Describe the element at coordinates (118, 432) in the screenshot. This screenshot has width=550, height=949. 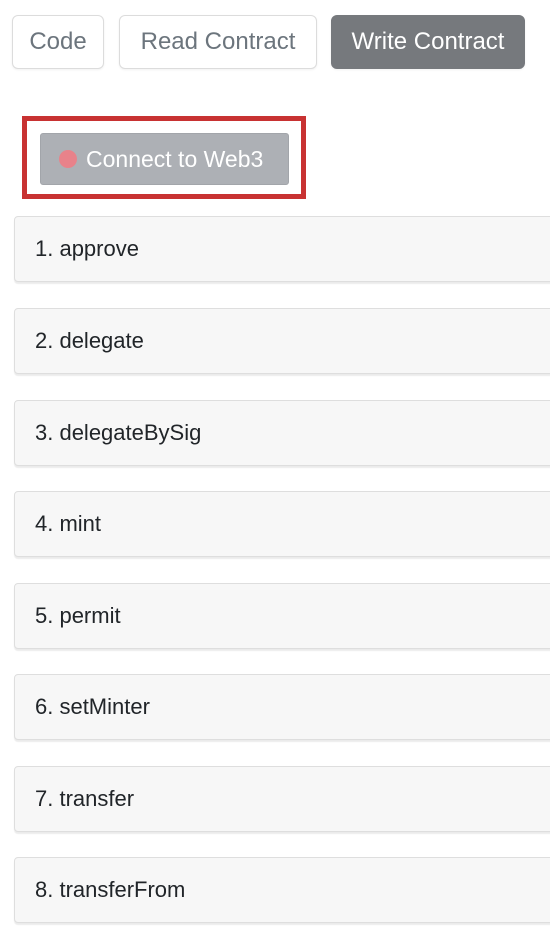
I see `function-label: 3. delegateBySig` at that location.